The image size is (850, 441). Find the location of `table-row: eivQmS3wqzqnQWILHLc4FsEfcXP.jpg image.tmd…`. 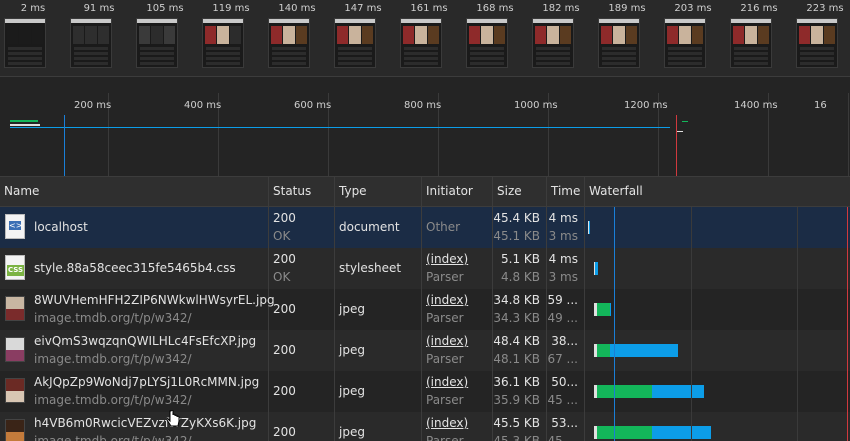

table-row: eivQmS3wqzqnQWILHLc4FsEfcXP.jpg image.tmd… is located at coordinates (425, 350).